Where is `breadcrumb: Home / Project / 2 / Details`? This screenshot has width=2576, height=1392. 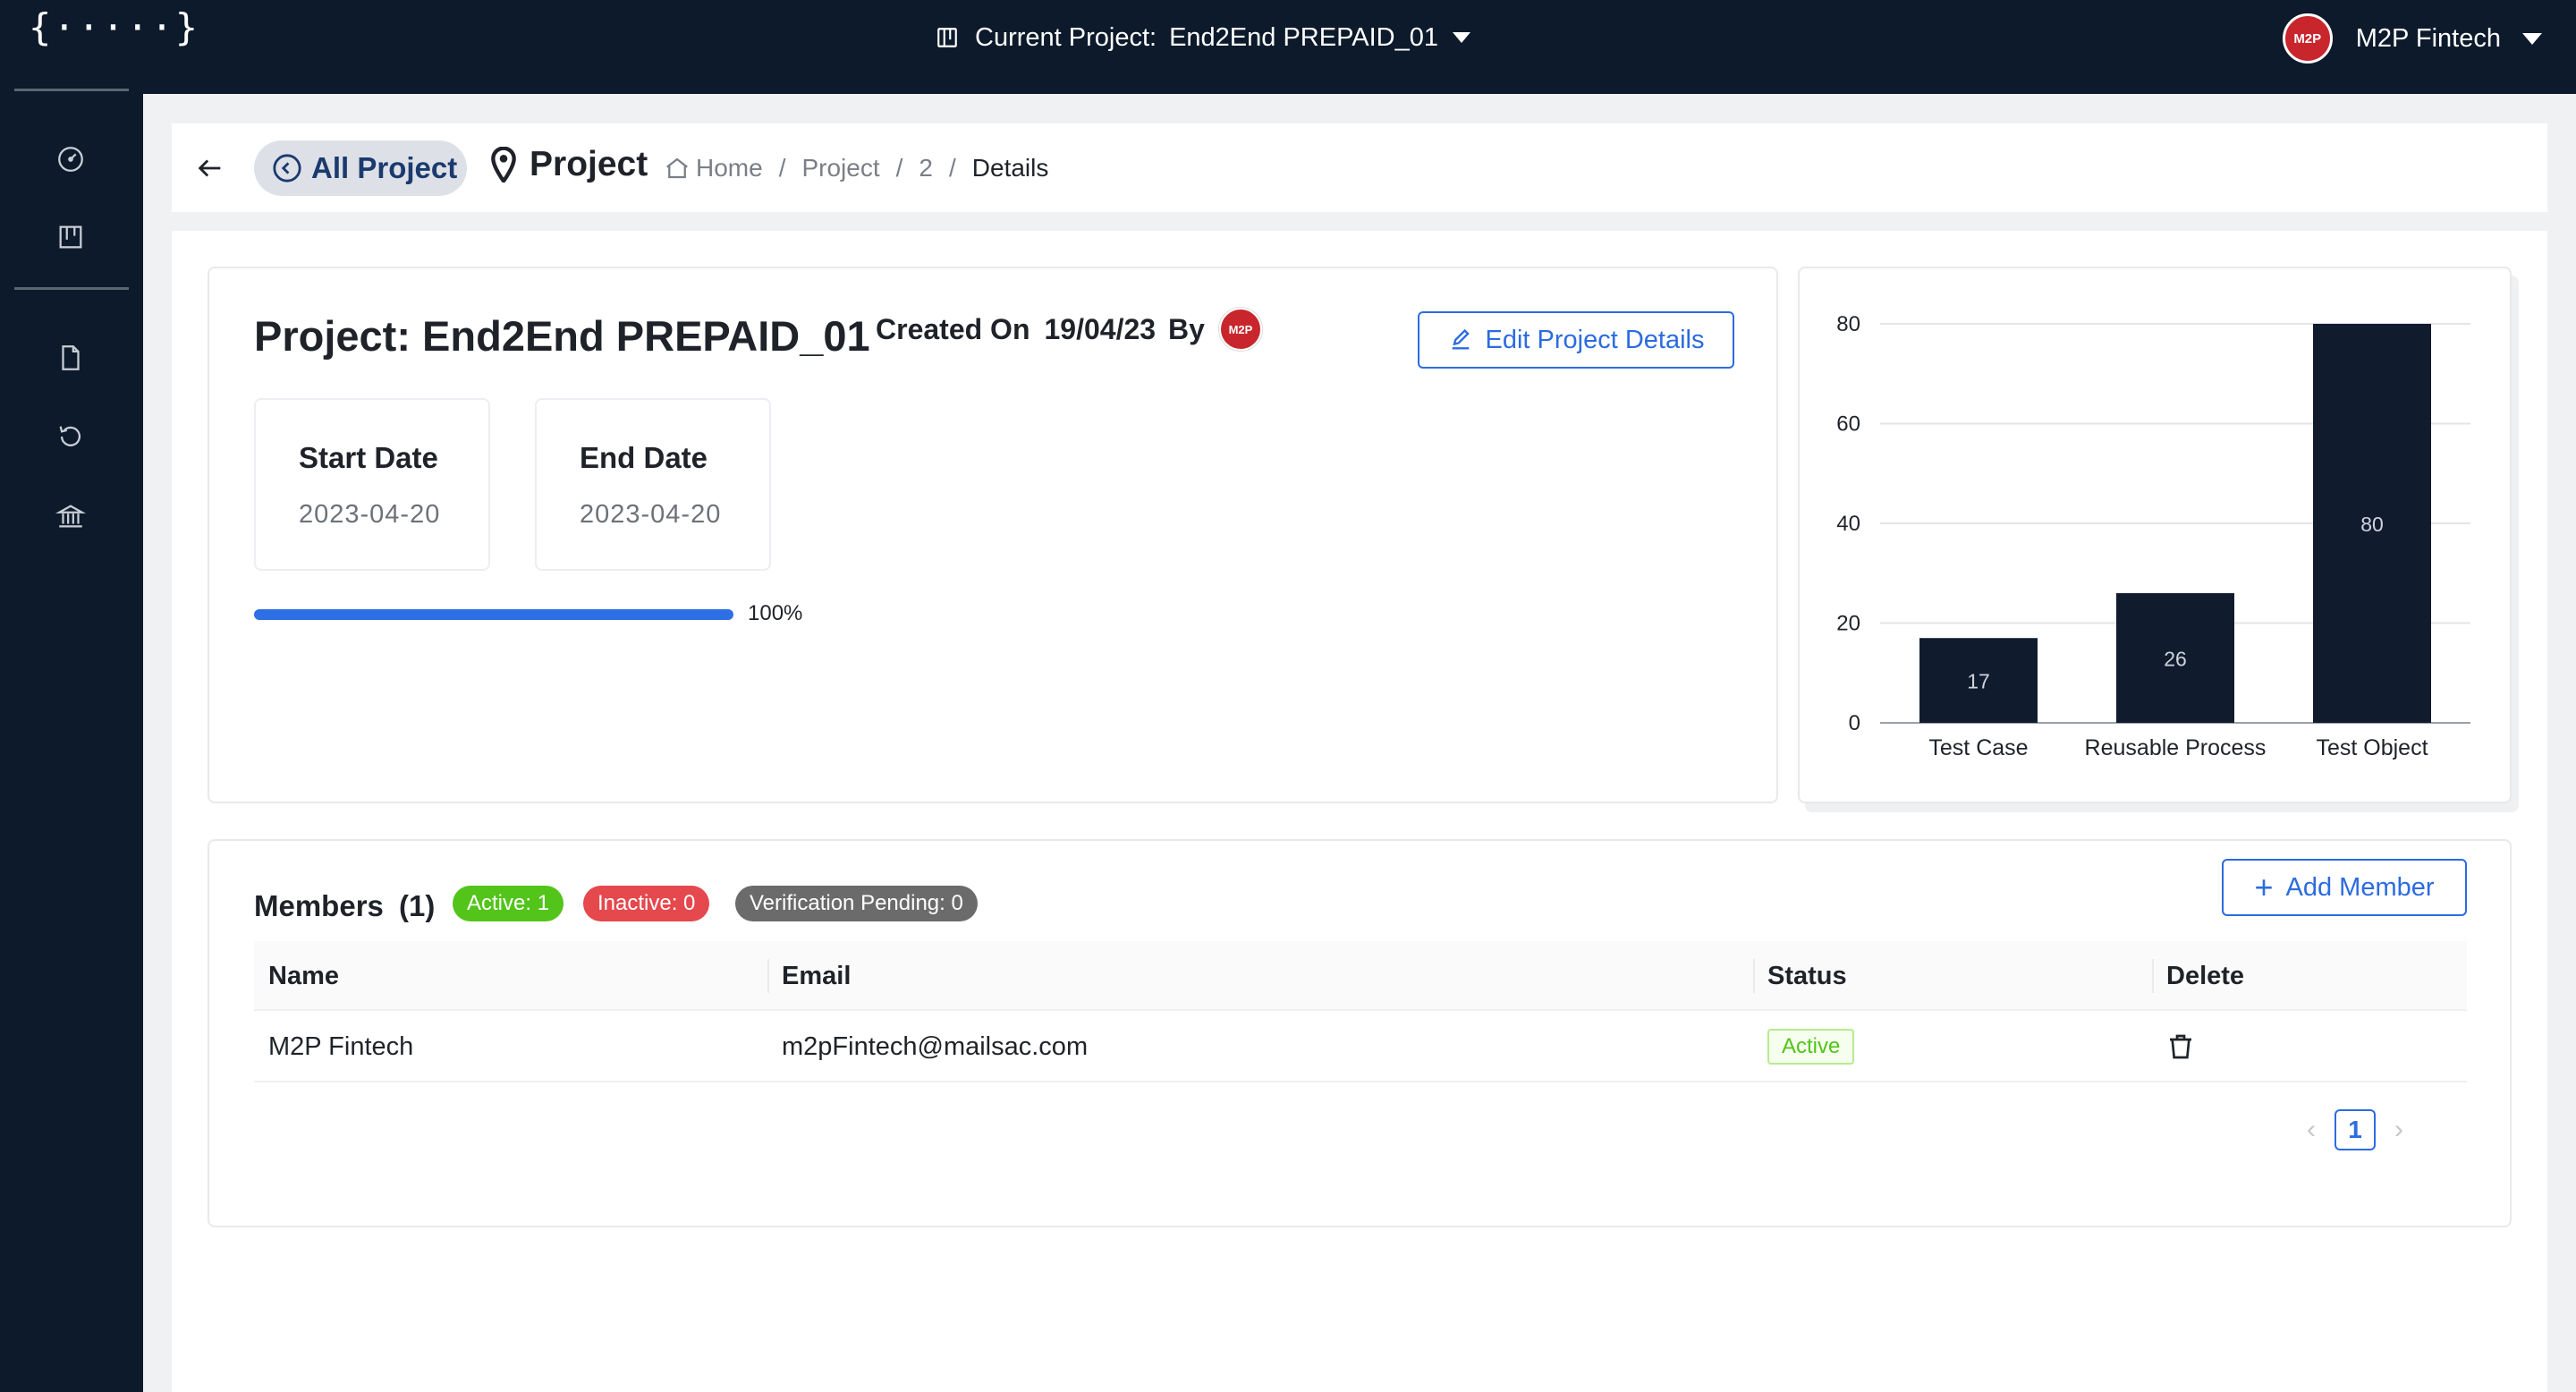 breadcrumb: Home / Project / 2 / Details is located at coordinates (856, 168).